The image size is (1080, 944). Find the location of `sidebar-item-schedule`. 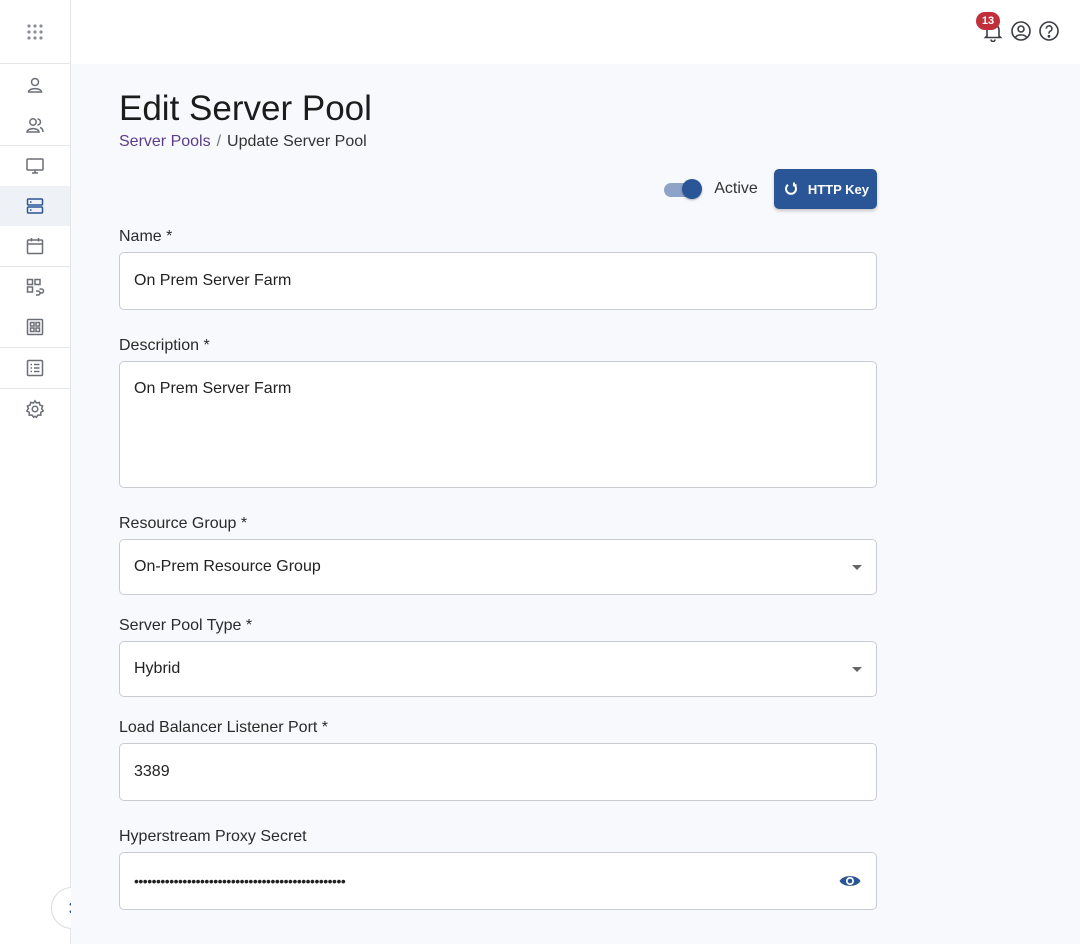

sidebar-item-schedule is located at coordinates (35, 246).